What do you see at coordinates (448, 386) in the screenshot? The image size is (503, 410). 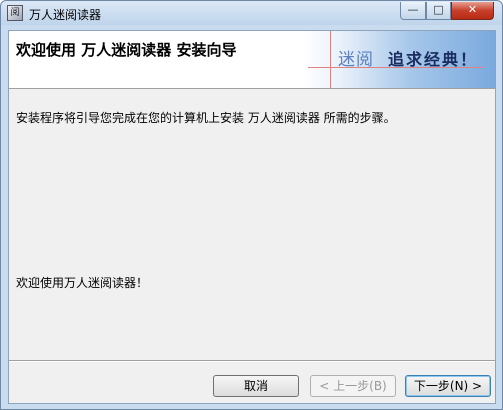 I see `next-button: 下一步(N) >` at bounding box center [448, 386].